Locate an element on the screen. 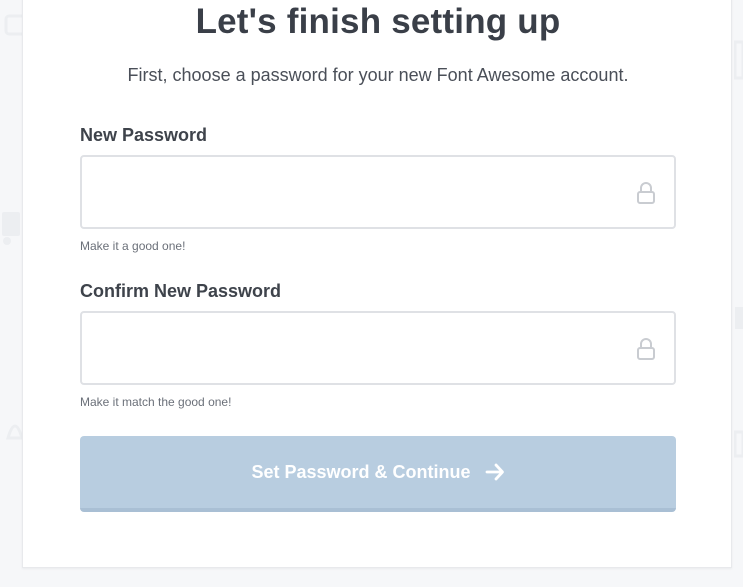 The height and width of the screenshot is (587, 743). arrow-right-icon is located at coordinates (494, 472).